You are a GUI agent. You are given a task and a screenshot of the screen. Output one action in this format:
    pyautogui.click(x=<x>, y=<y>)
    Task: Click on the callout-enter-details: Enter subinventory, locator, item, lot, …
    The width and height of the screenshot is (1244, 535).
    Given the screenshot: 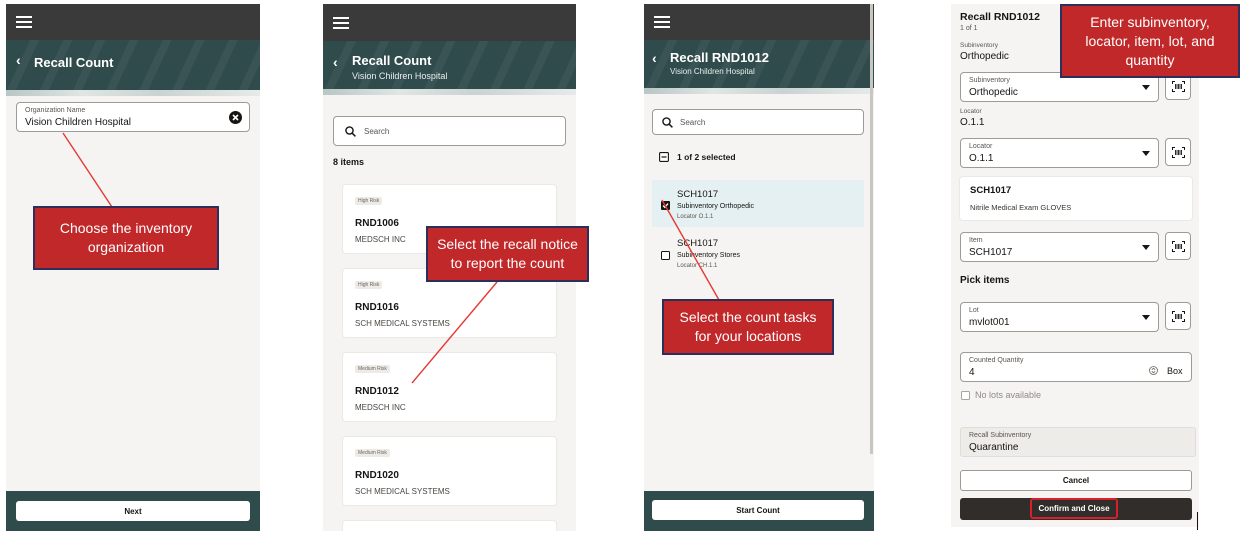 What is the action you would take?
    pyautogui.click(x=1150, y=41)
    